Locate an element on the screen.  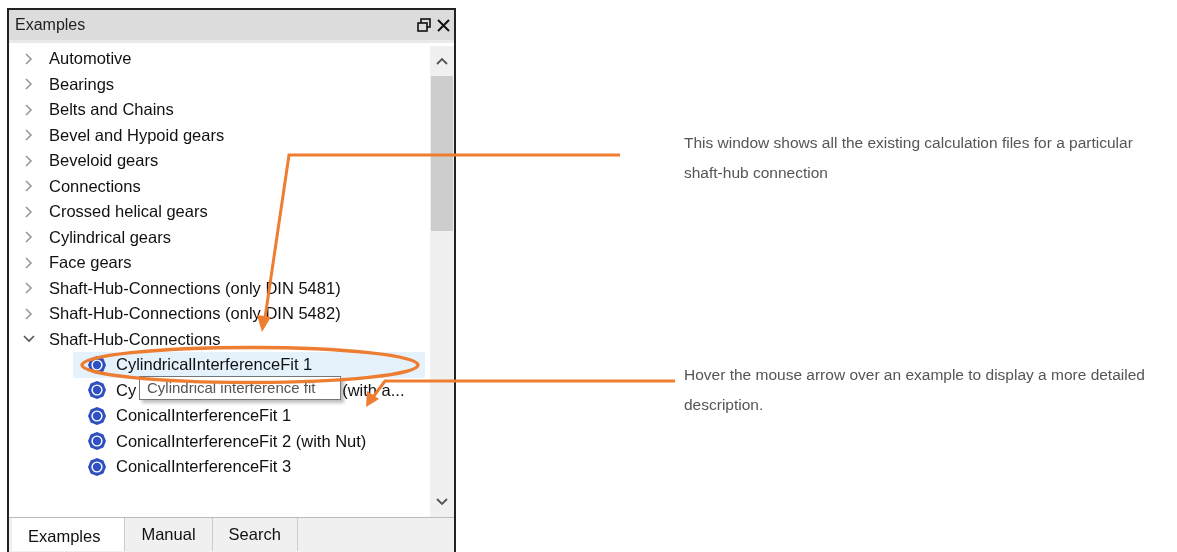
scrollbar is located at coordinates (442, 281).